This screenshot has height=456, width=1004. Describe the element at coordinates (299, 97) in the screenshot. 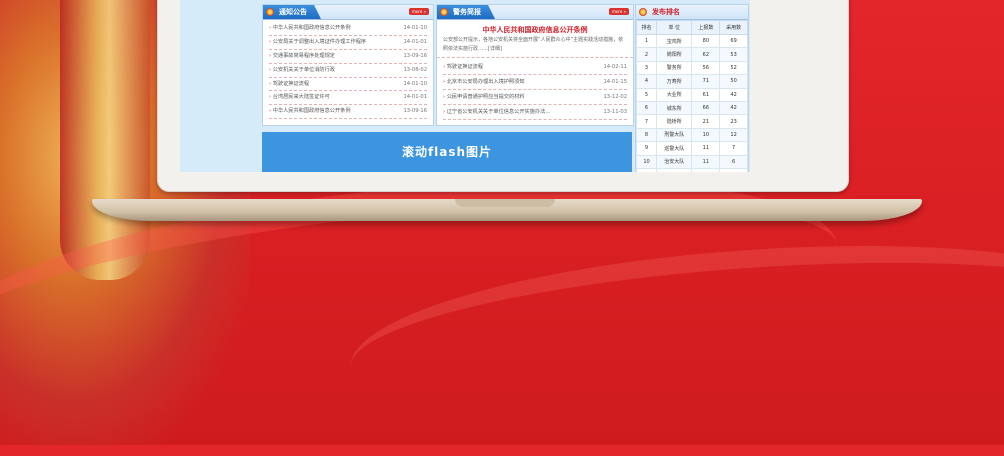

I see `list-item-title: 台湾居民来大陆签证许可` at that location.